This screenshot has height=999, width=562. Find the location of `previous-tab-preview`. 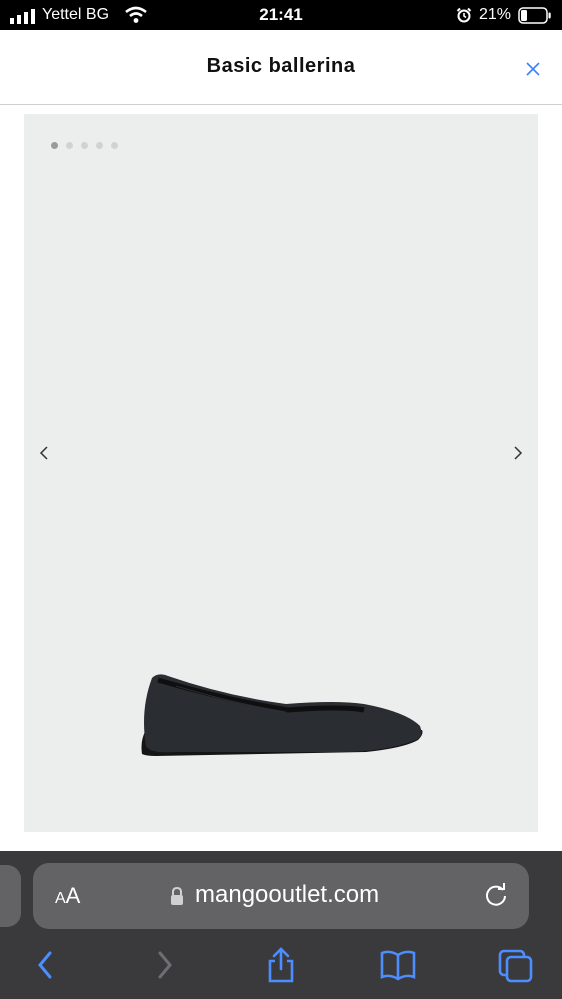

previous-tab-preview is located at coordinates (10, 896).